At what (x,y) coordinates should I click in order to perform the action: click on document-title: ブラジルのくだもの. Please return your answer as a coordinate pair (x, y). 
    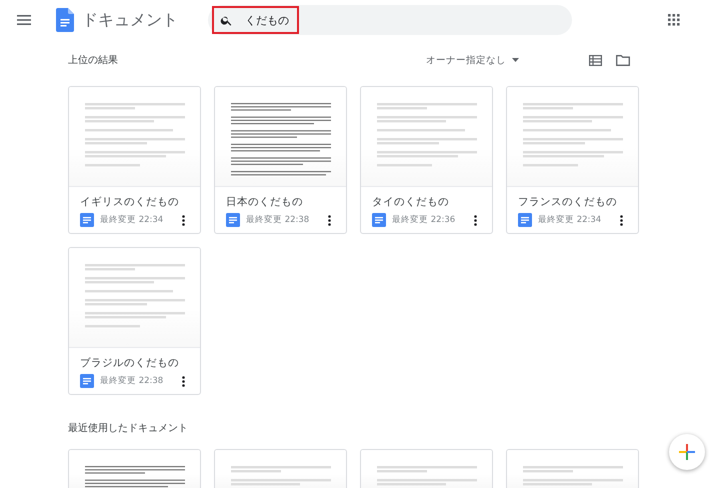
    Looking at the image, I should click on (130, 363).